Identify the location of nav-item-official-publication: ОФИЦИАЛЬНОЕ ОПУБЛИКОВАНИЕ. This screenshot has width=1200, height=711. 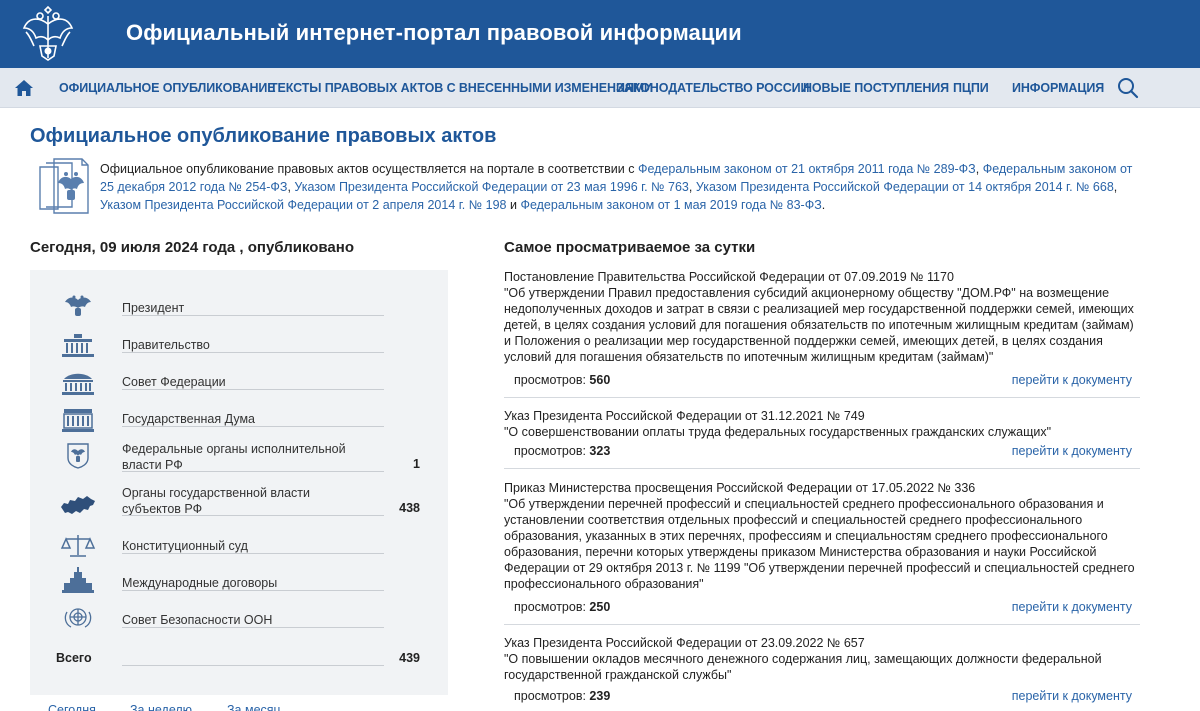
(167, 88).